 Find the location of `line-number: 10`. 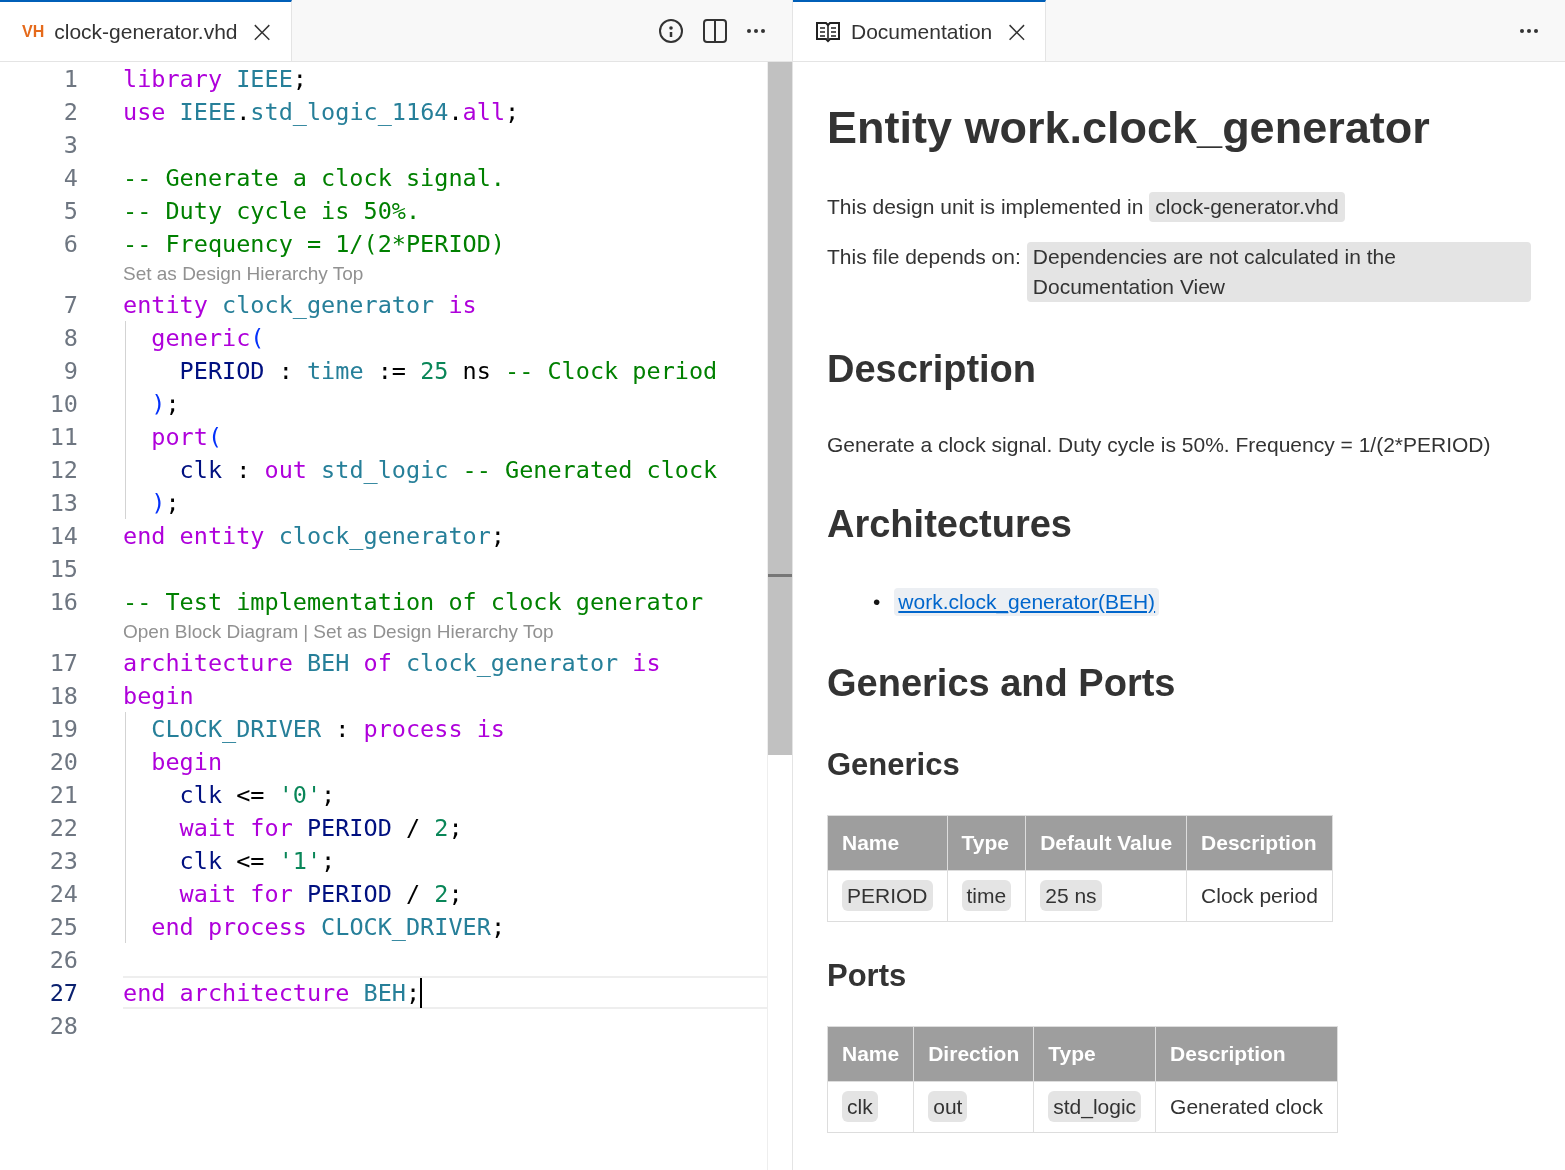

line-number: 10 is located at coordinates (63, 404).